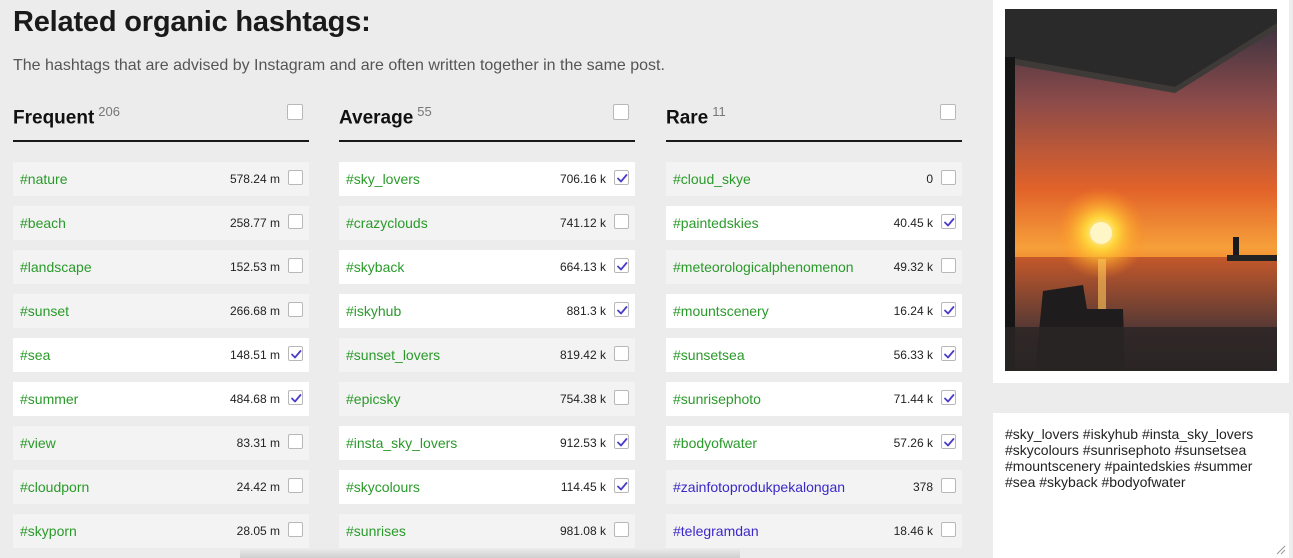  Describe the element at coordinates (375, 267) in the screenshot. I see `hashtag-link: #skyback` at that location.